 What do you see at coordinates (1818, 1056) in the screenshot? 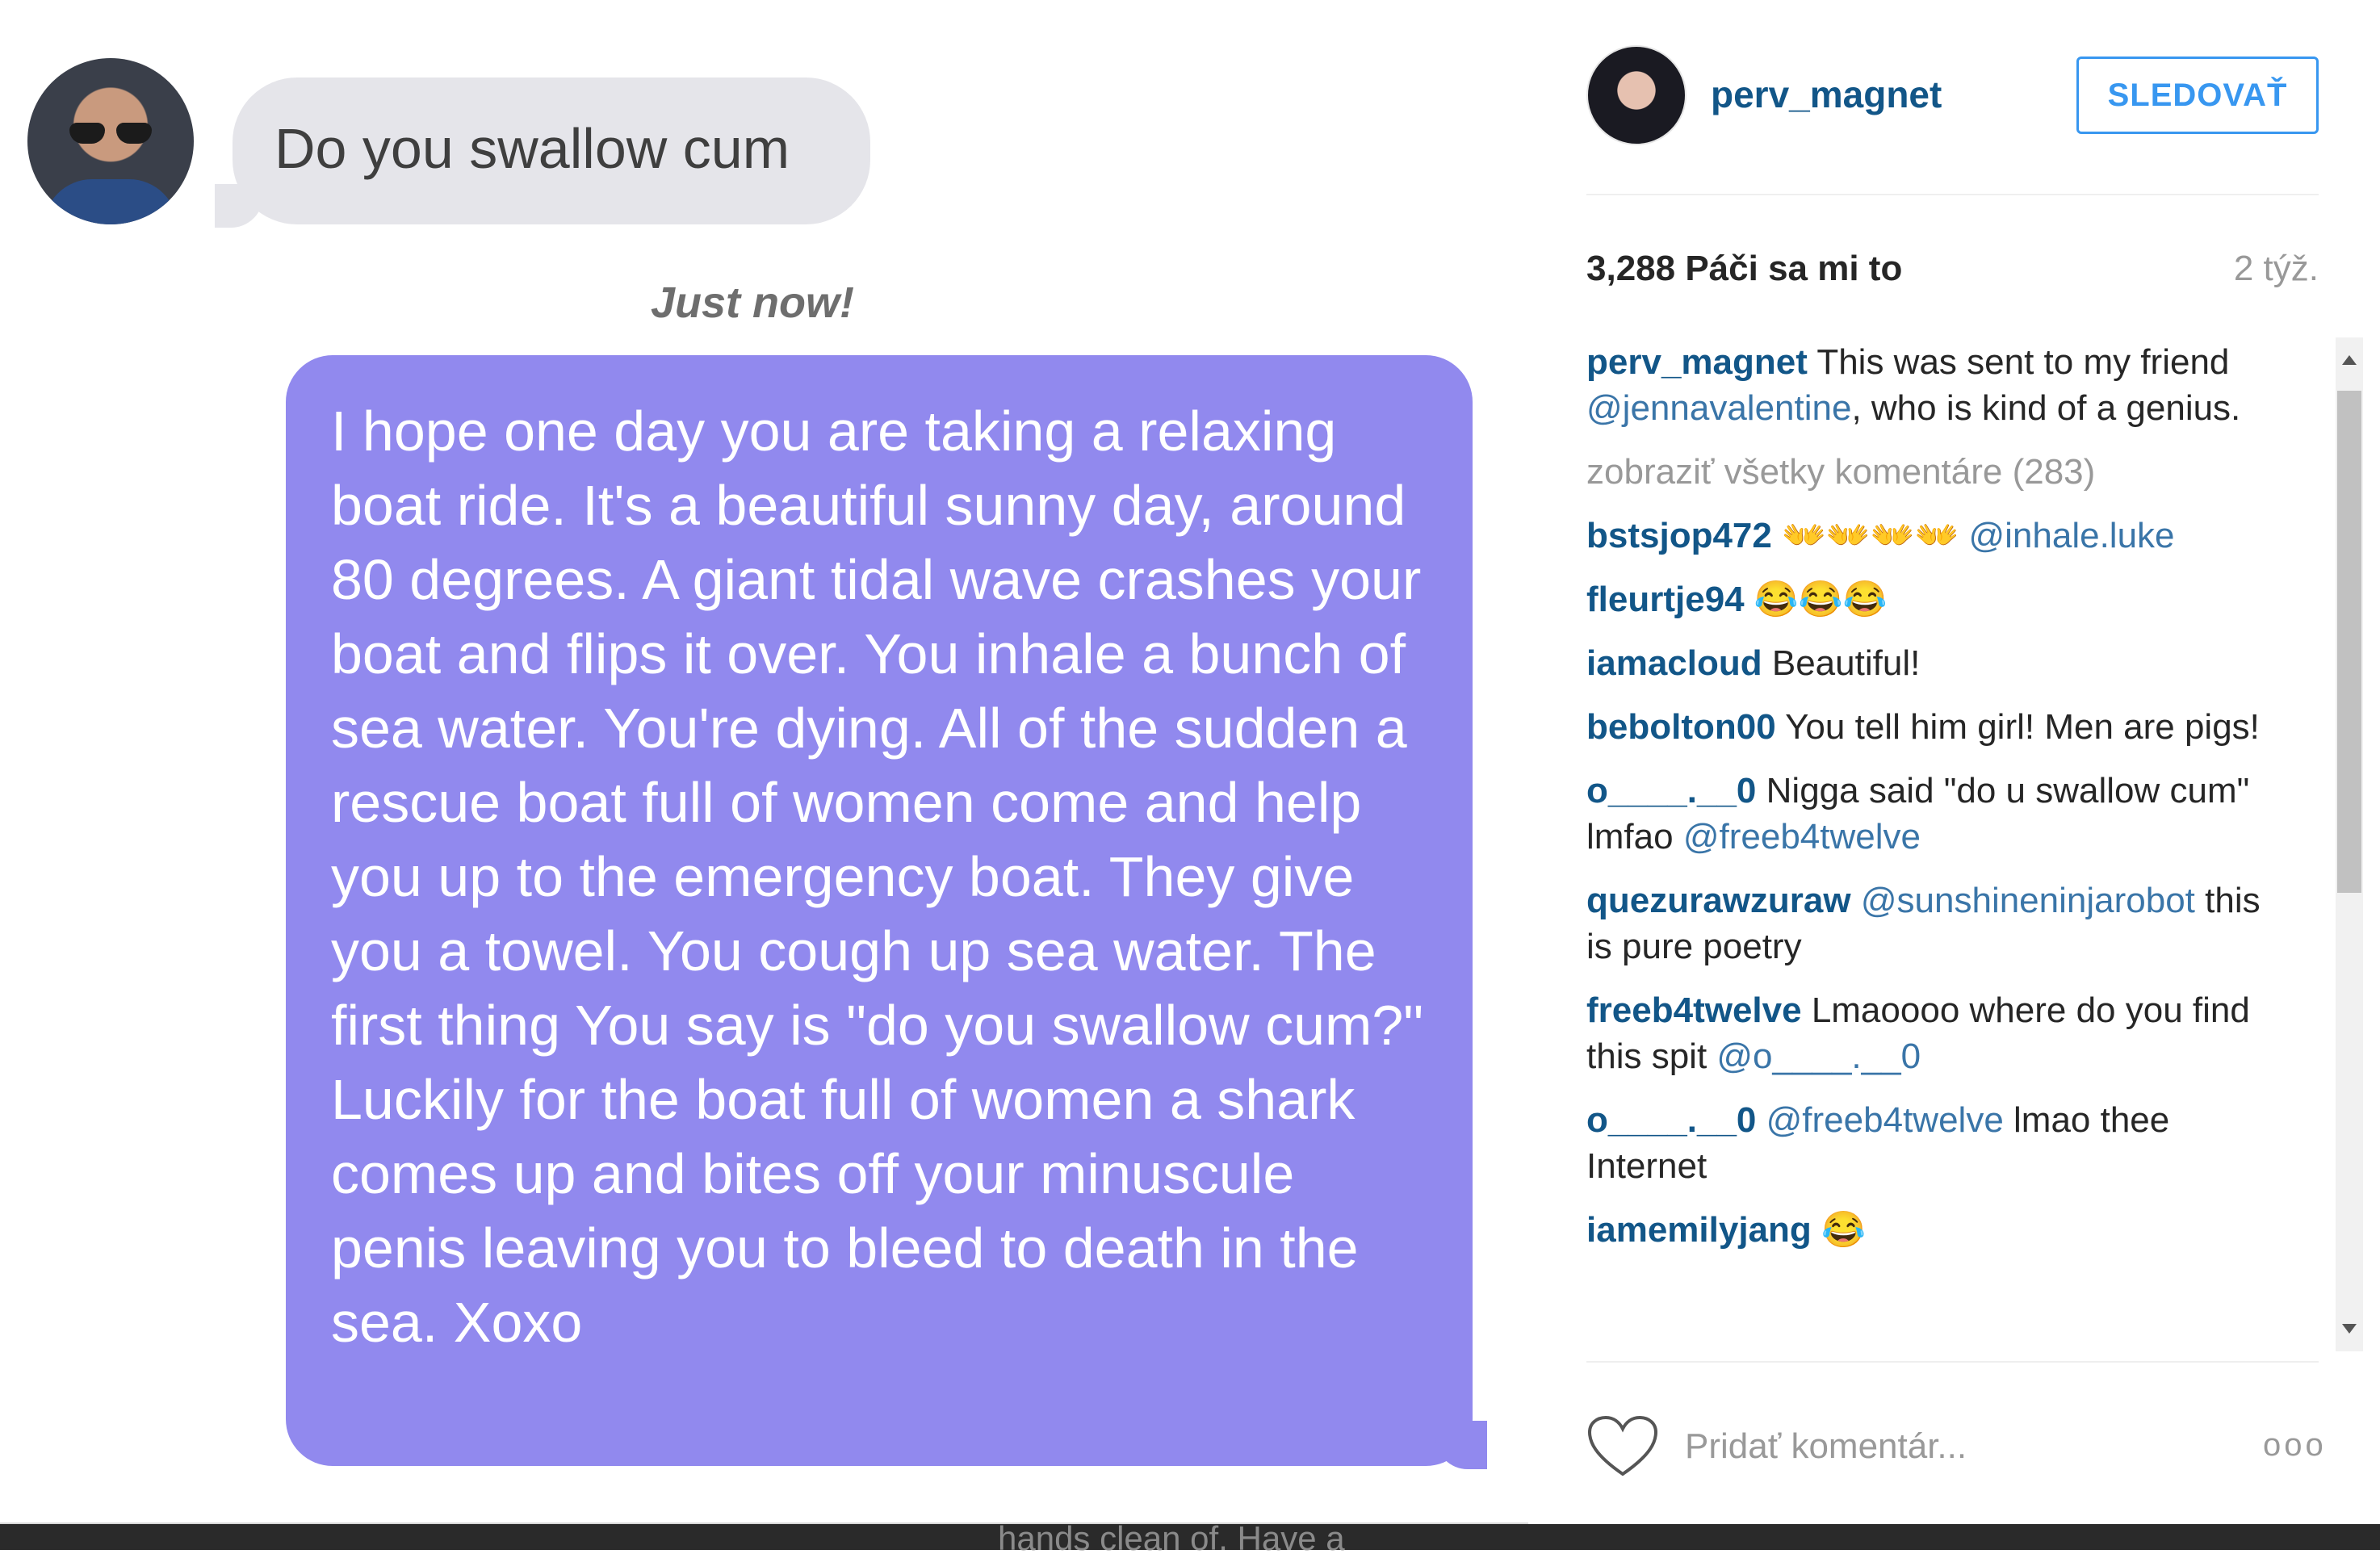
I see `comment-mention: @o____.__0` at bounding box center [1818, 1056].